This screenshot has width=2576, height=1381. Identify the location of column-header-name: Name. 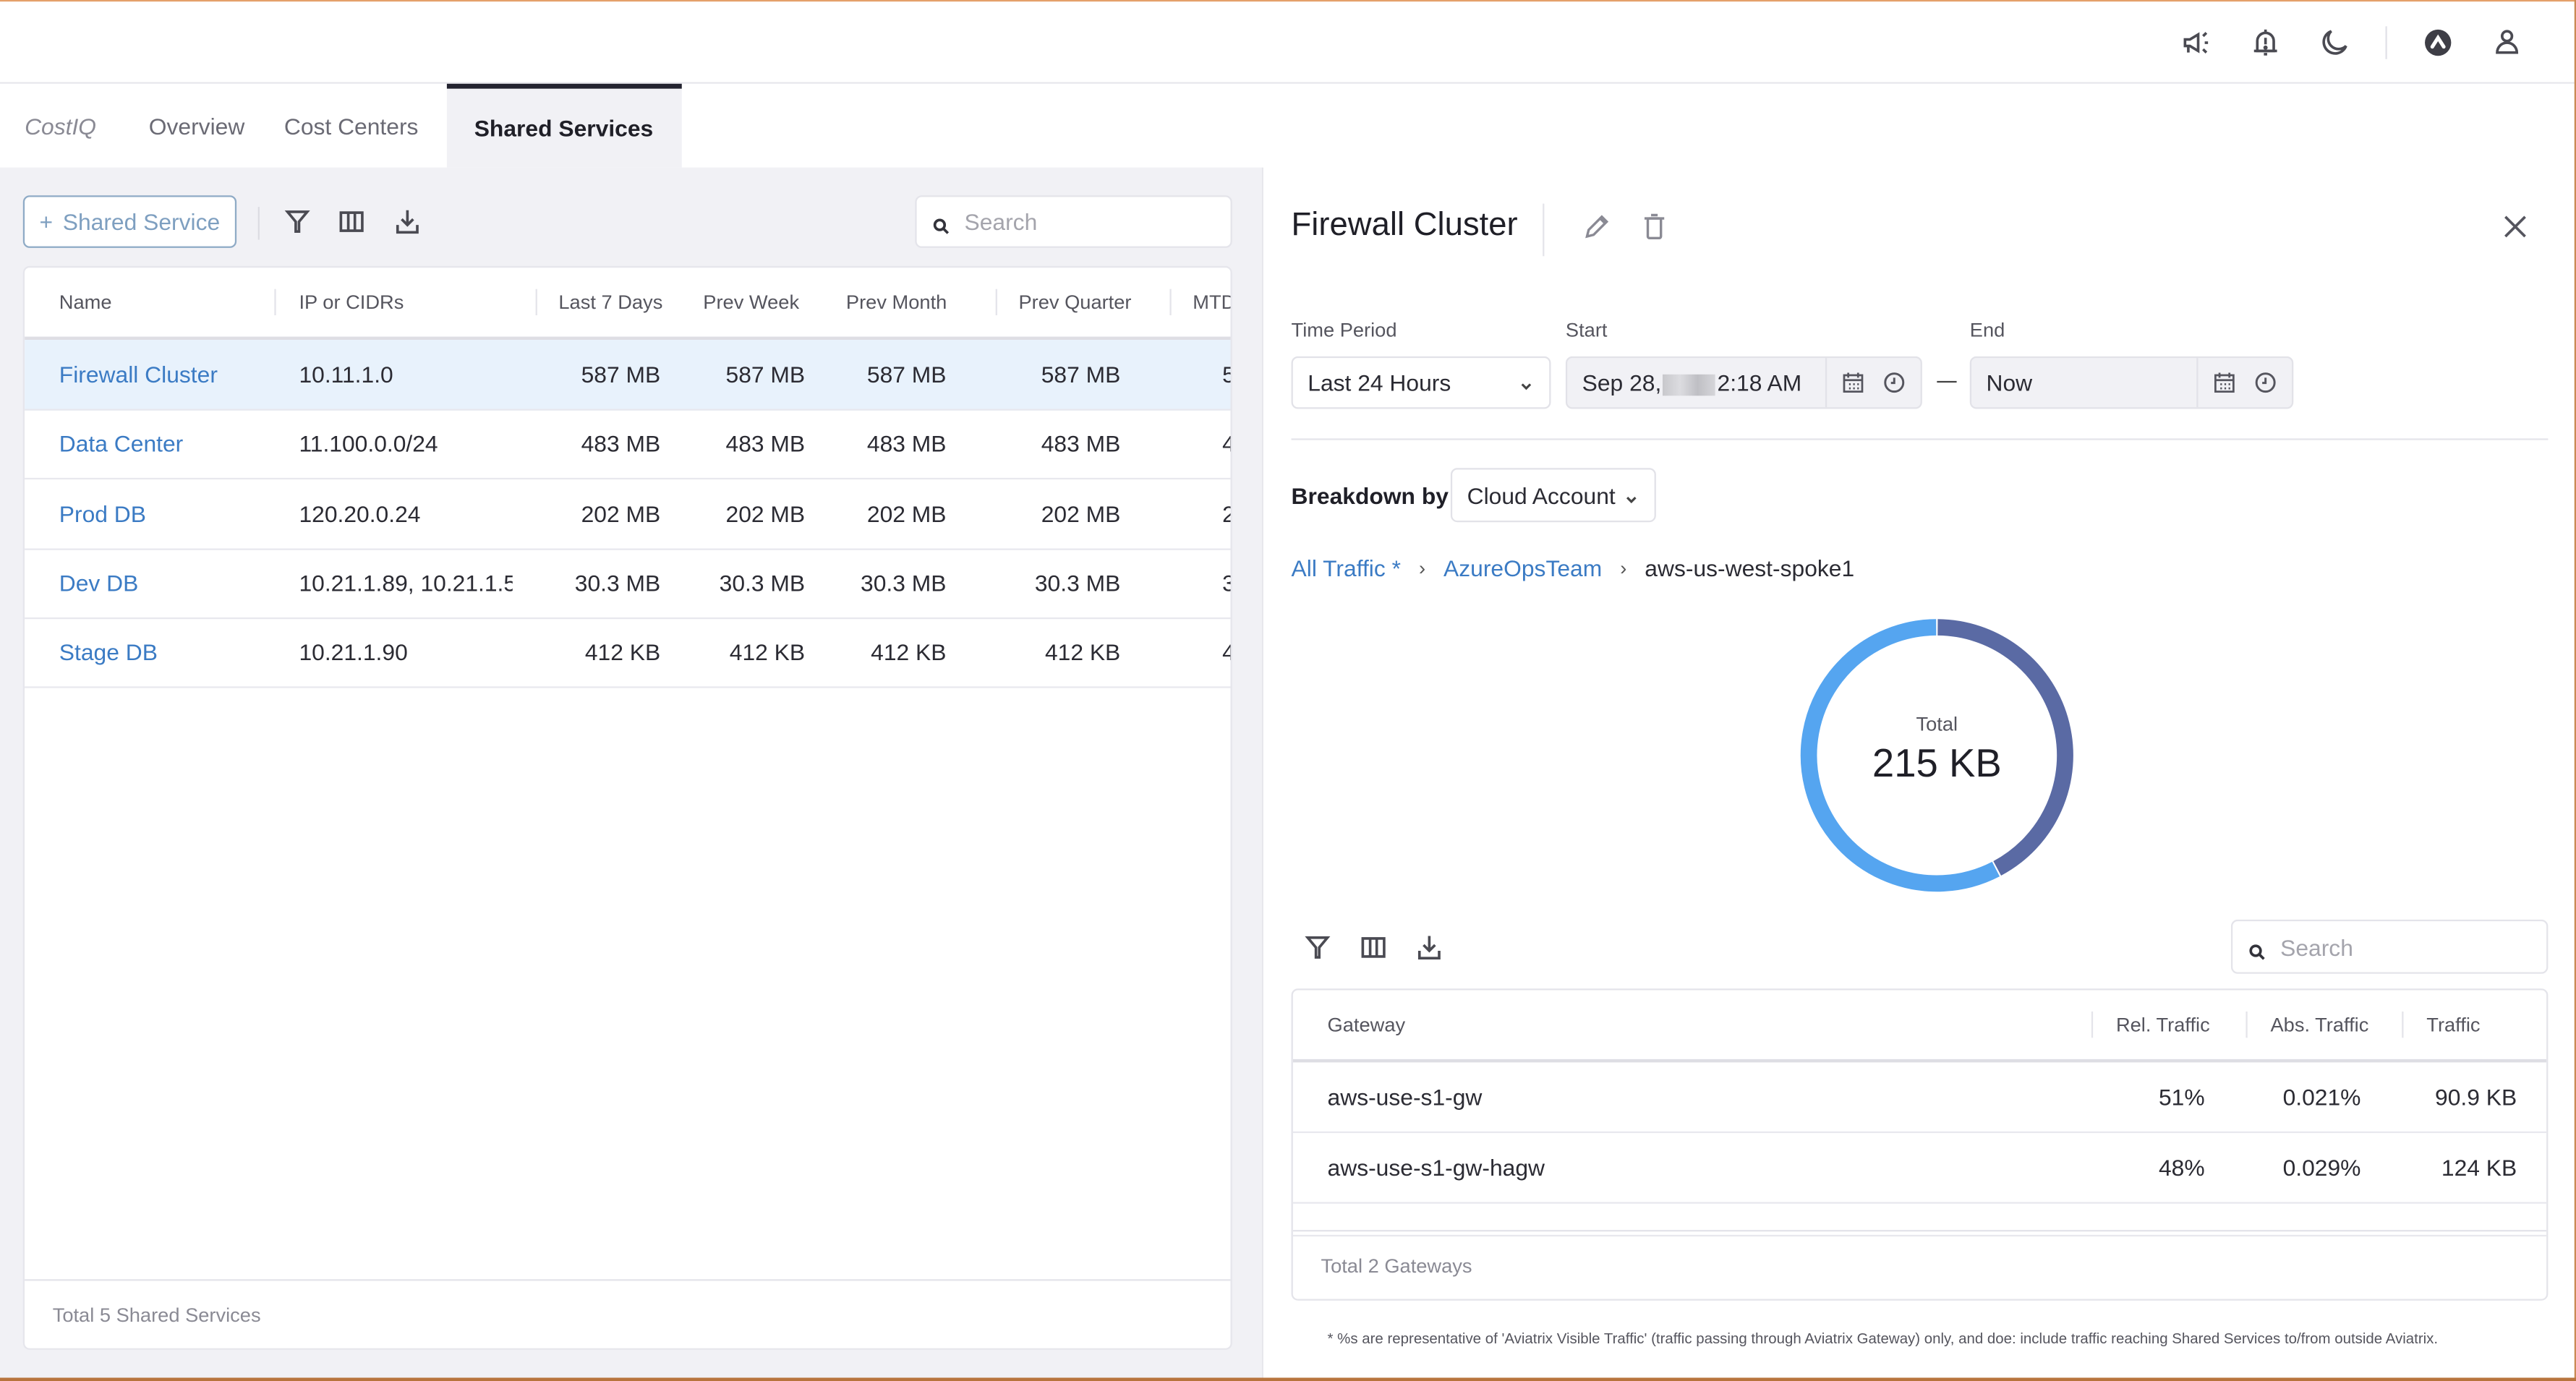
(86, 302).